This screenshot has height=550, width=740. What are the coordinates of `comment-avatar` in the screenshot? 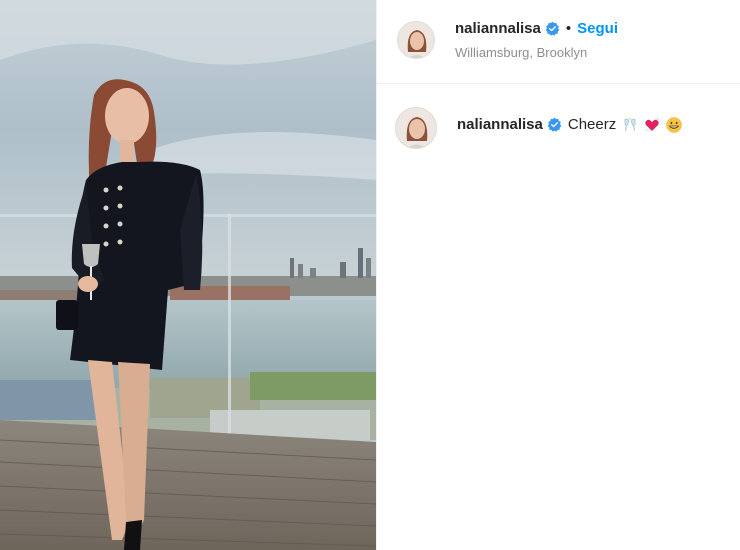 It's located at (416, 128).